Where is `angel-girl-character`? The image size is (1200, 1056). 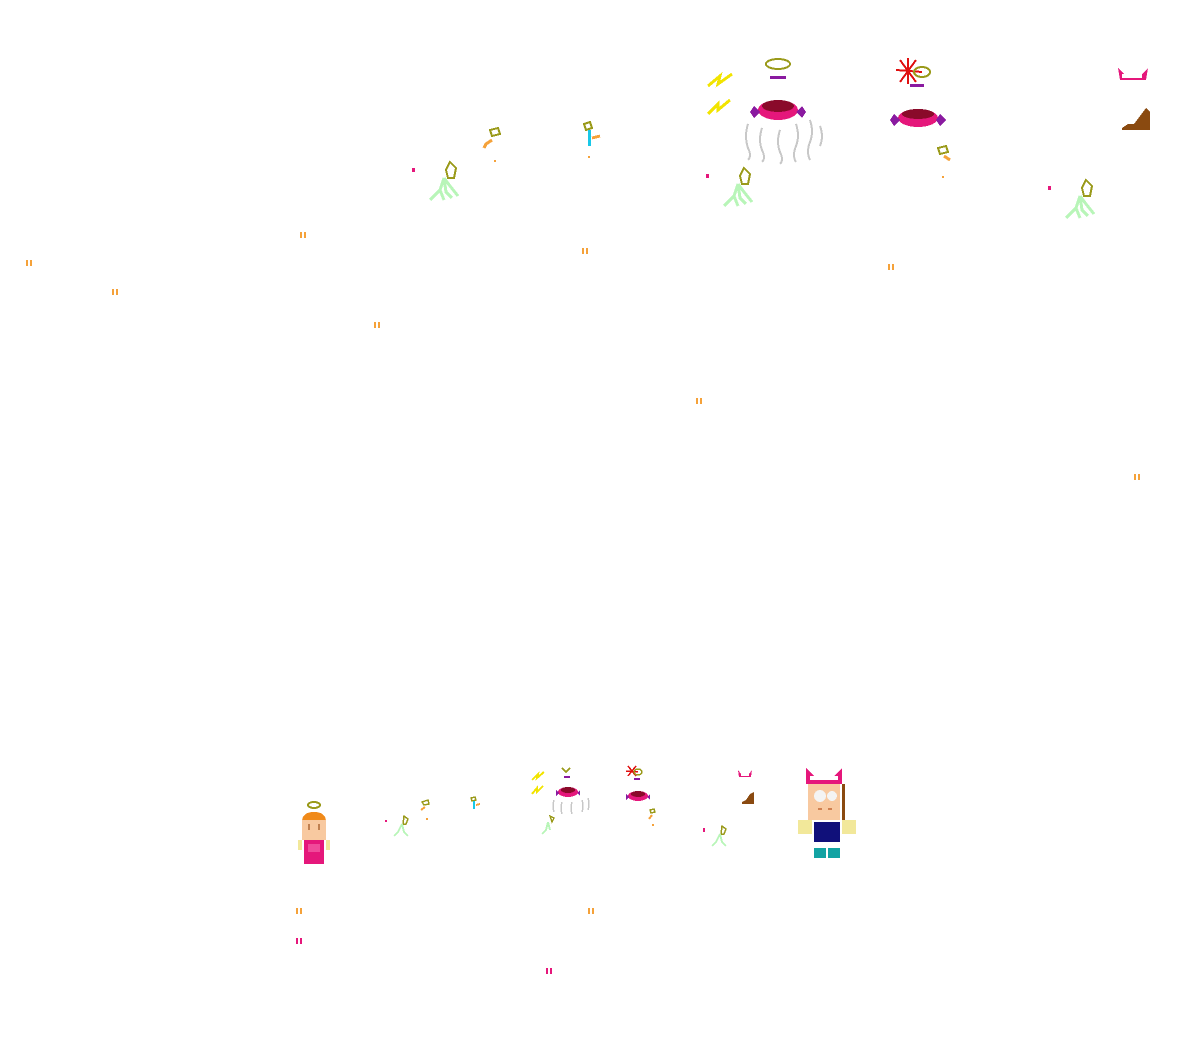 angel-girl-character is located at coordinates (314, 832).